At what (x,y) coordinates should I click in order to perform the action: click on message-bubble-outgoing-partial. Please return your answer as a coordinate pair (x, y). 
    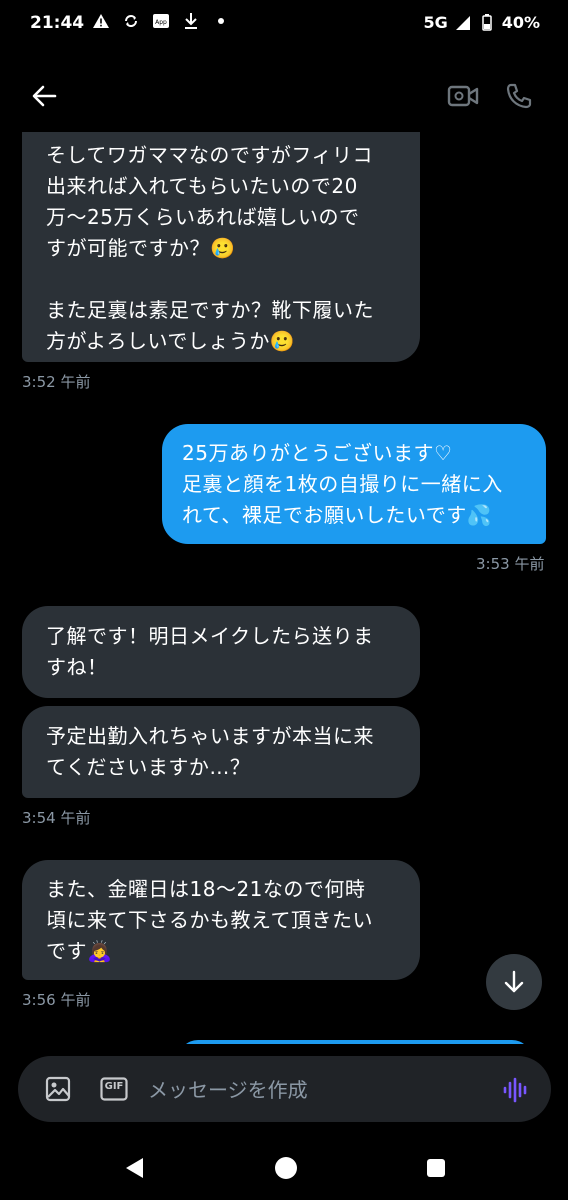
    Looking at the image, I should click on (355, 1042).